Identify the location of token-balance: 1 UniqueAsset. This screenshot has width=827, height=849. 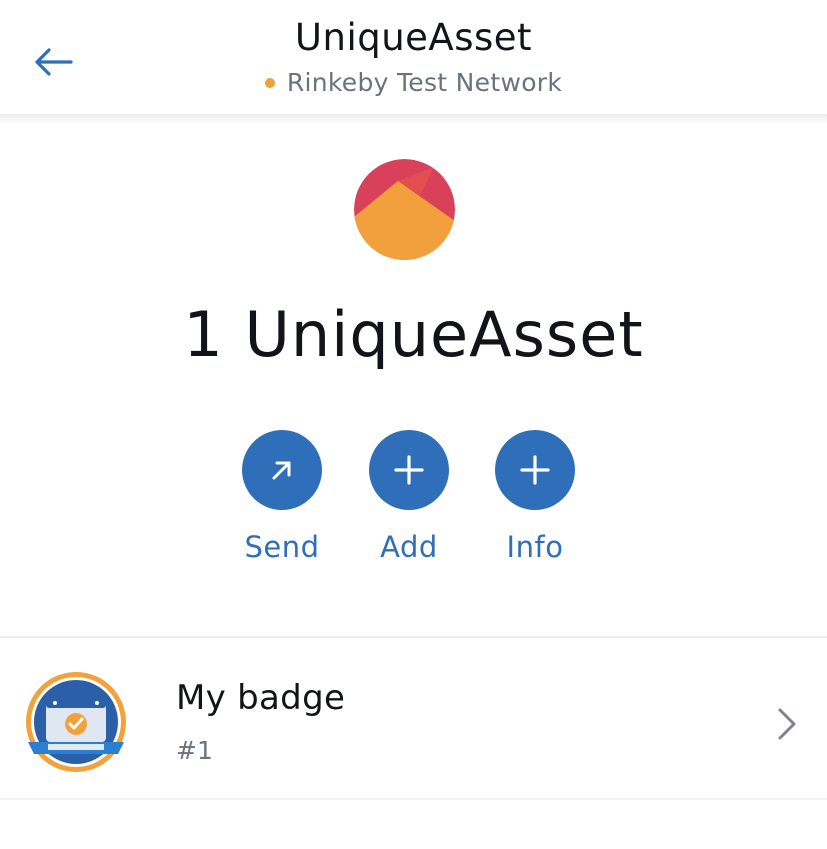
(413, 334).